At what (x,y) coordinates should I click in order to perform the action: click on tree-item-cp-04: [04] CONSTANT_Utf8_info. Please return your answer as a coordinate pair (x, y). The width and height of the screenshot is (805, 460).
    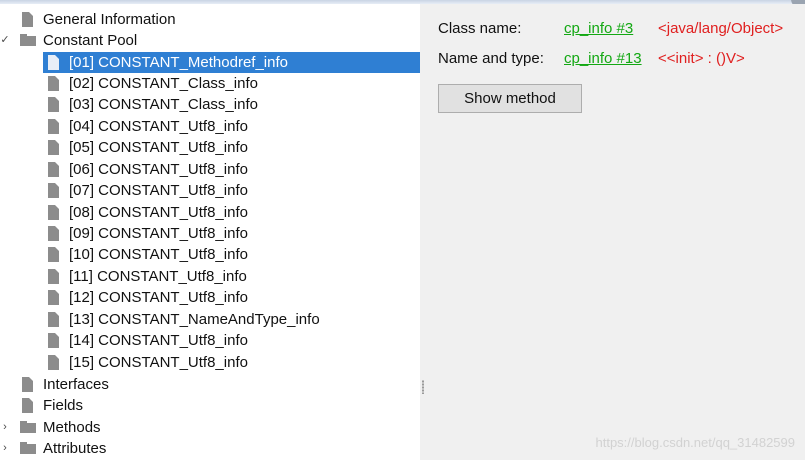
    Looking at the image, I should click on (210, 126).